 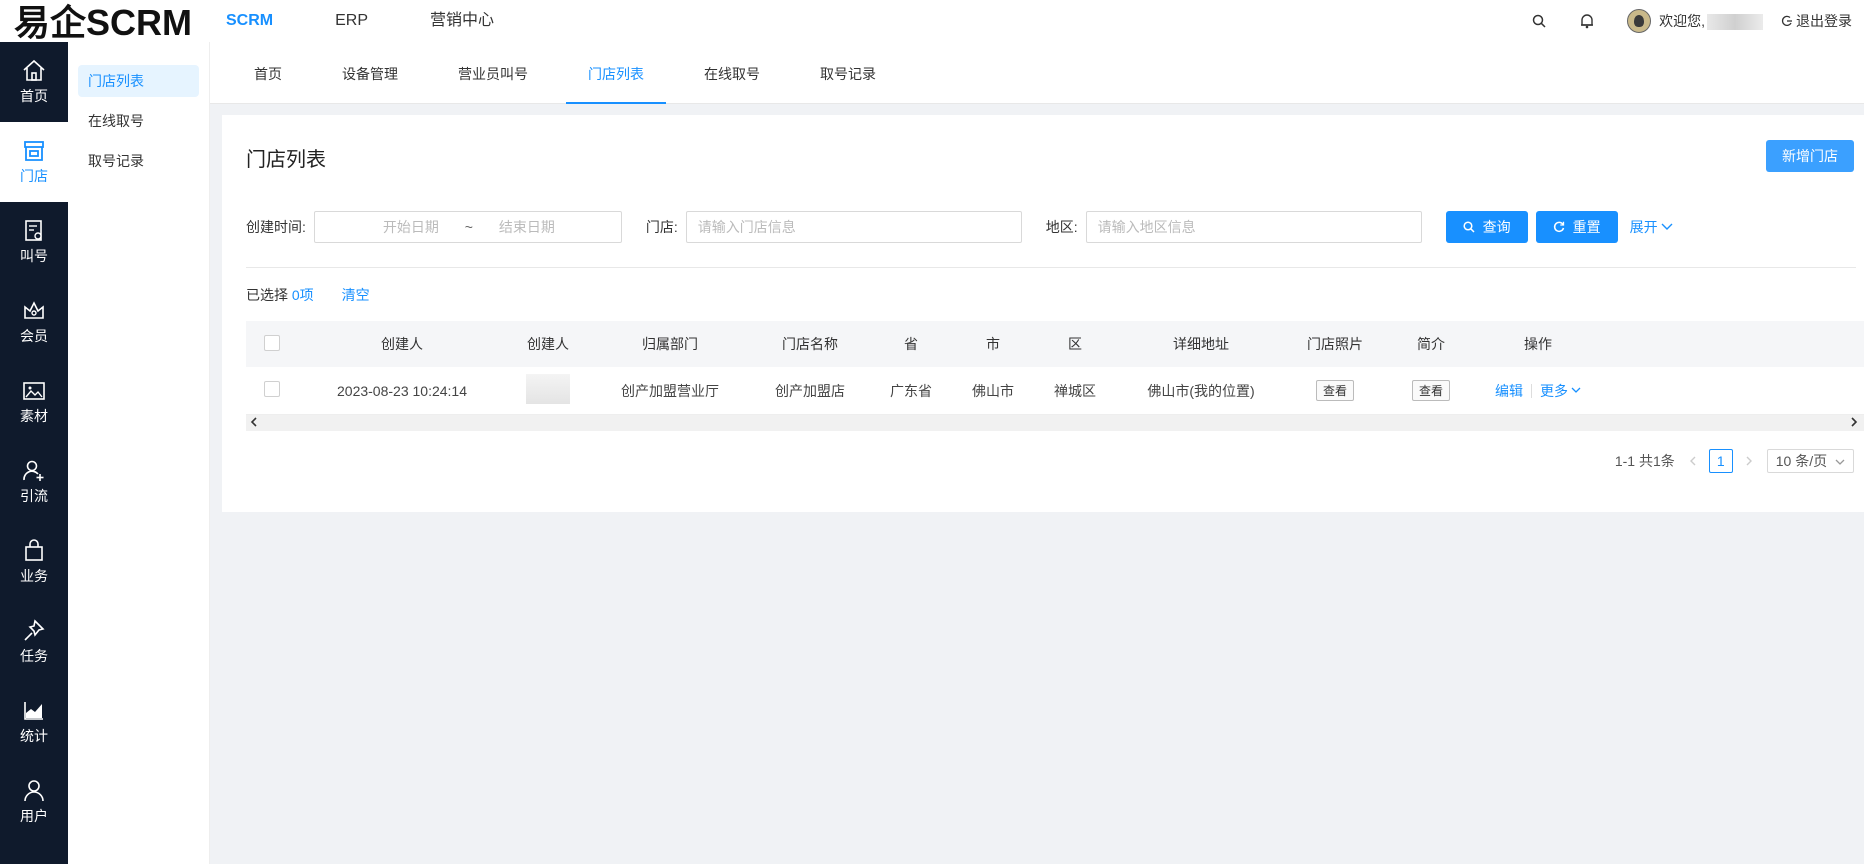 What do you see at coordinates (993, 390) in the screenshot?
I see `cell-city: 佛山市` at bounding box center [993, 390].